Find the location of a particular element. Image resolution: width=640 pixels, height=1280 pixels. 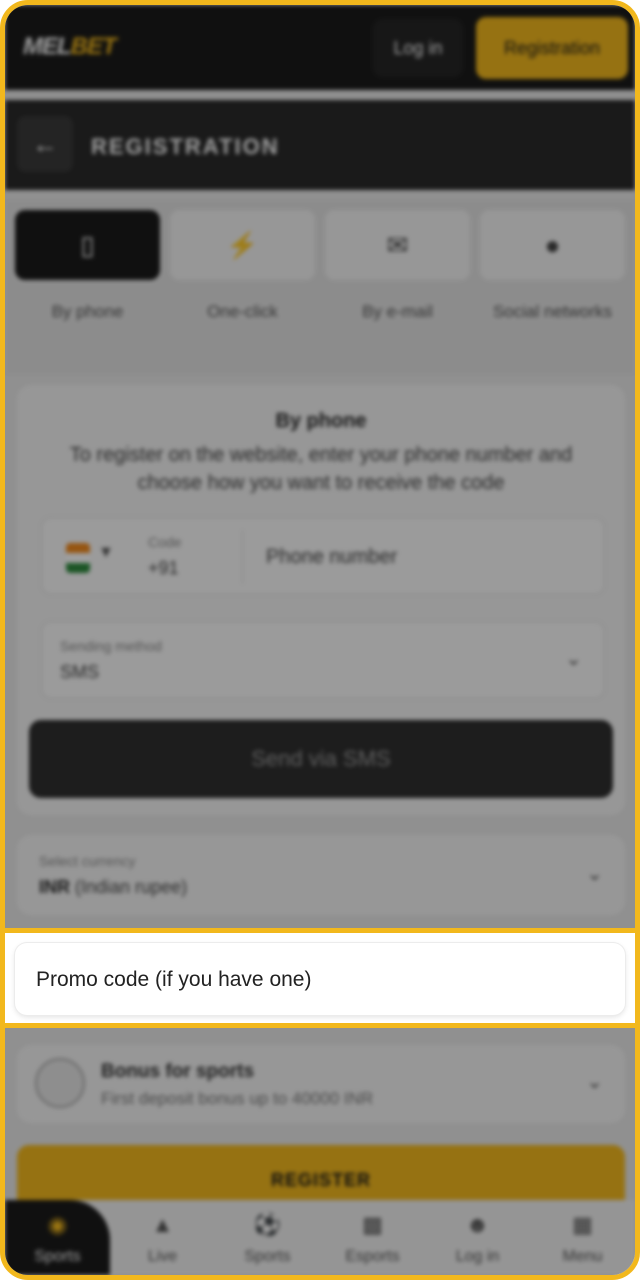

chevron-down-icon: ▼ is located at coordinates (106, 553).